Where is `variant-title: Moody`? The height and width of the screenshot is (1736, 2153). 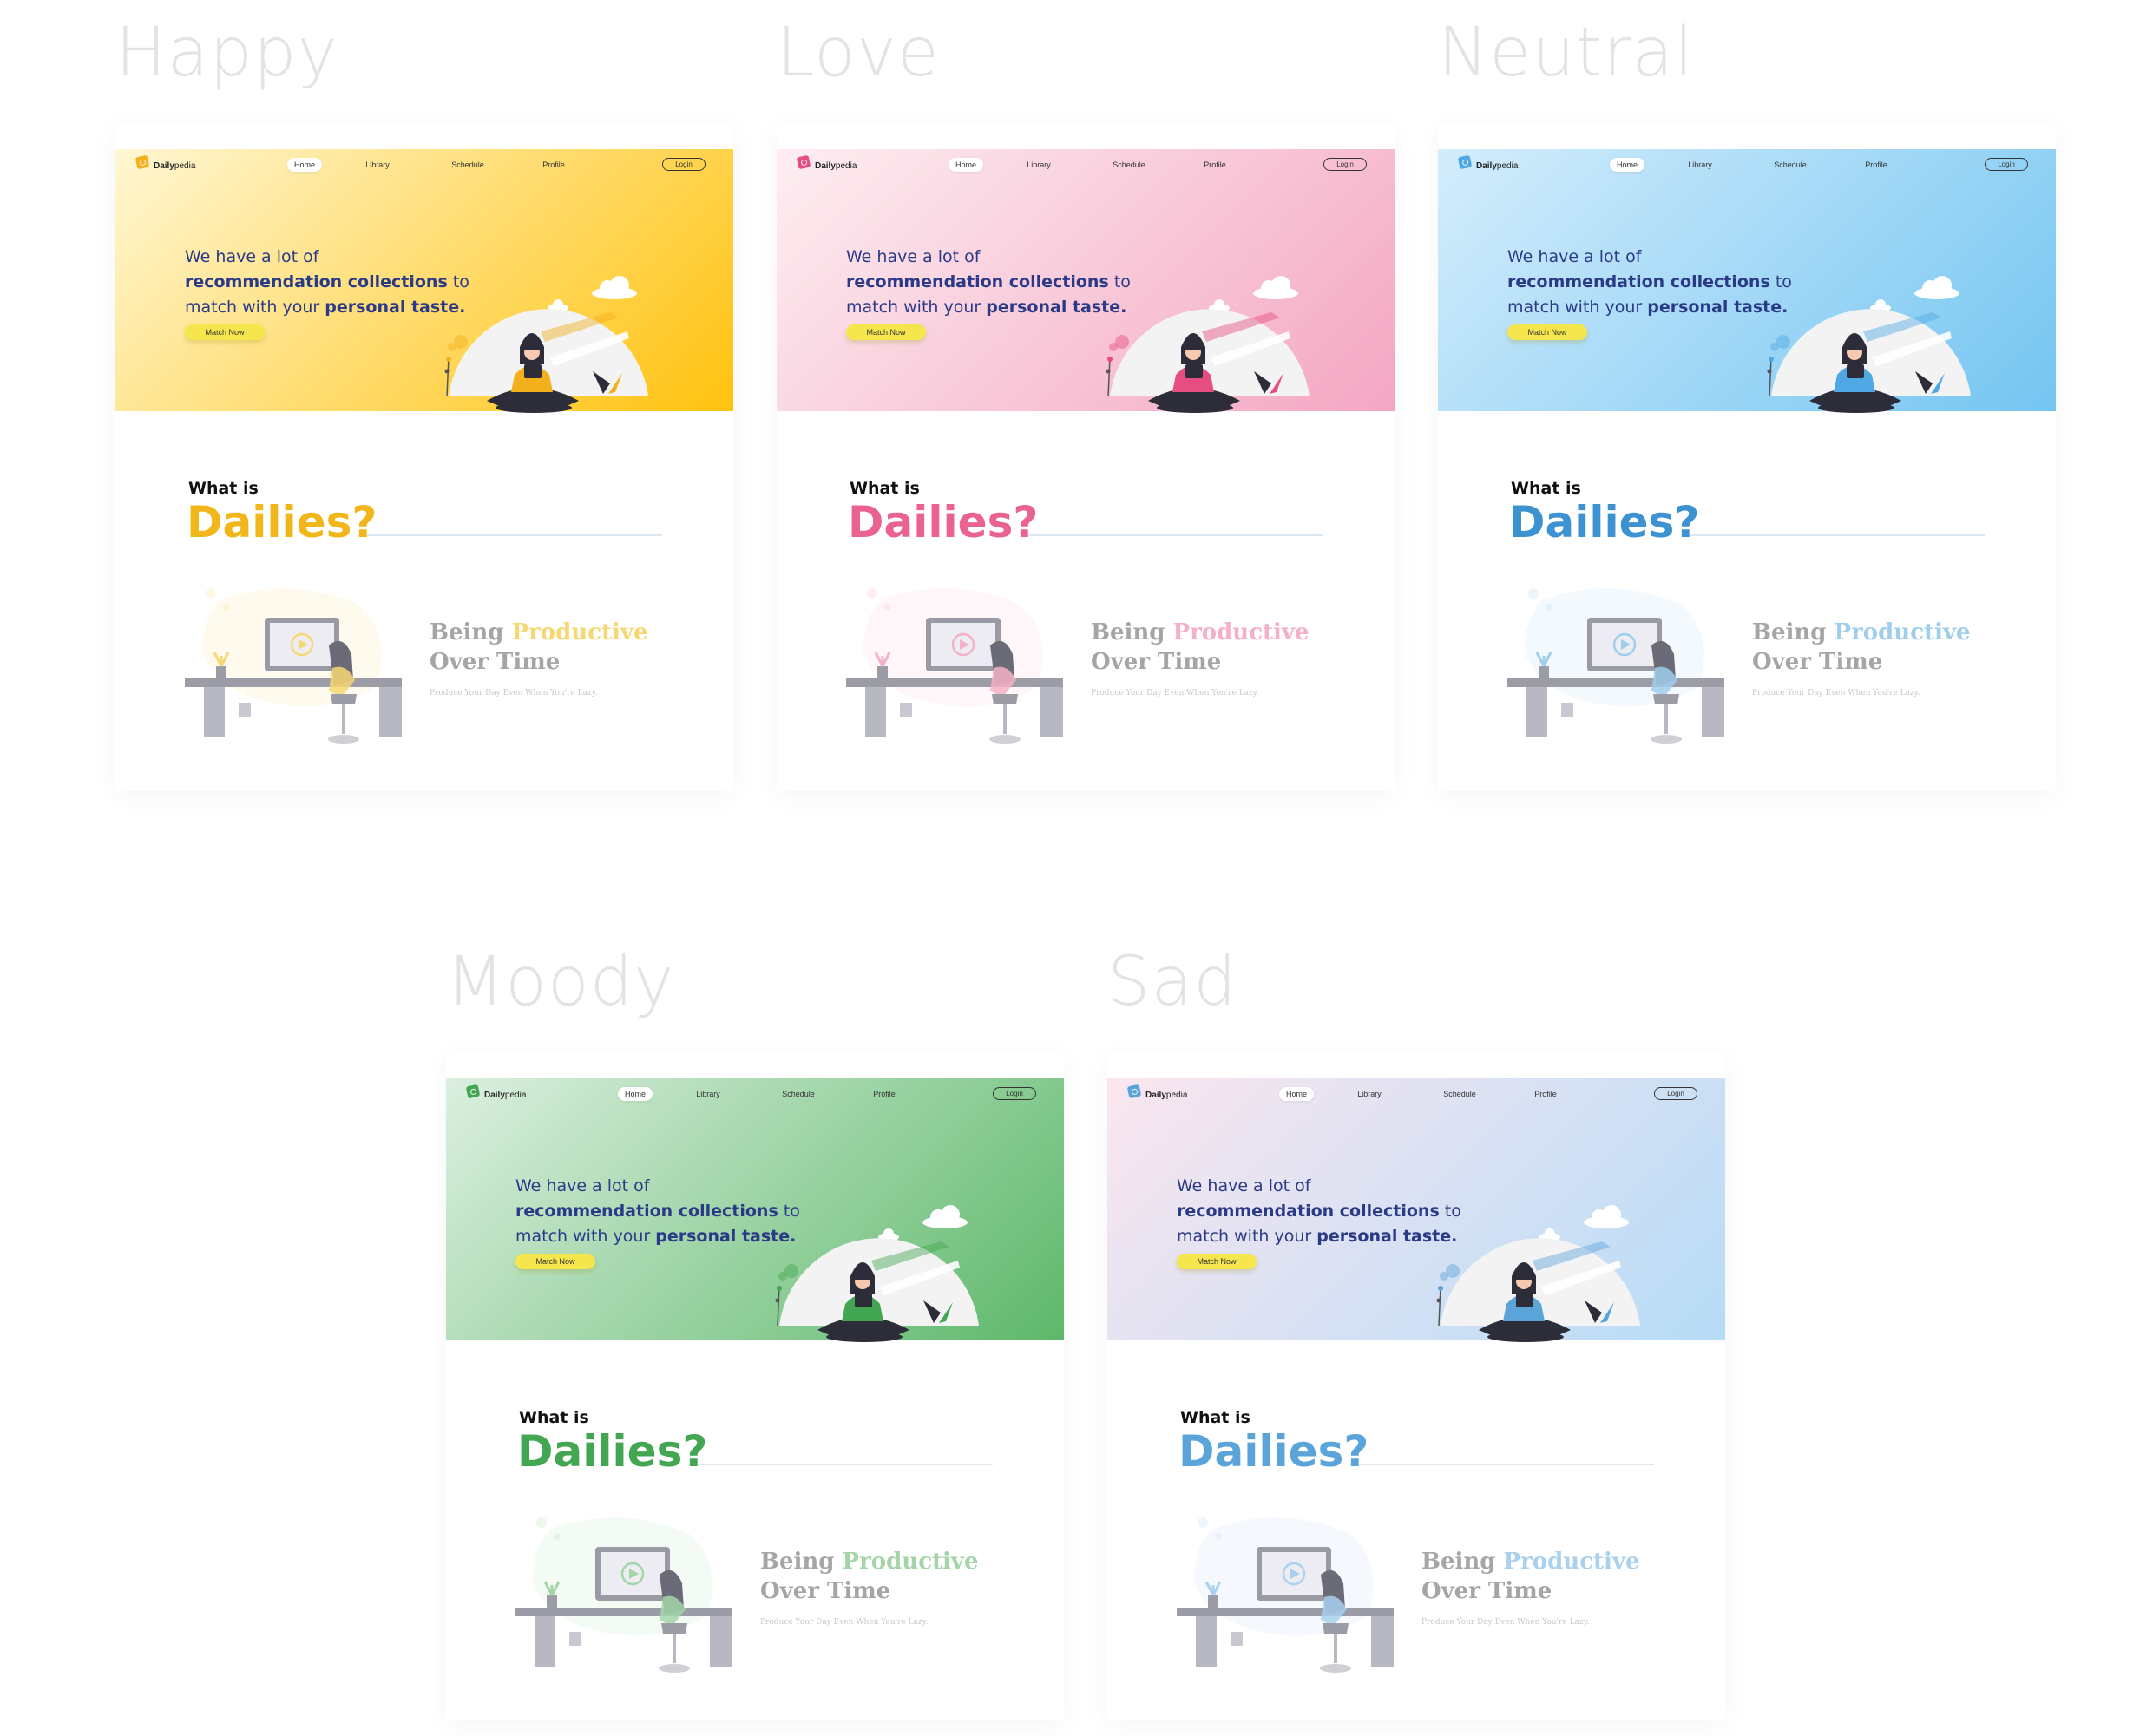 variant-title: Moody is located at coordinates (560, 982).